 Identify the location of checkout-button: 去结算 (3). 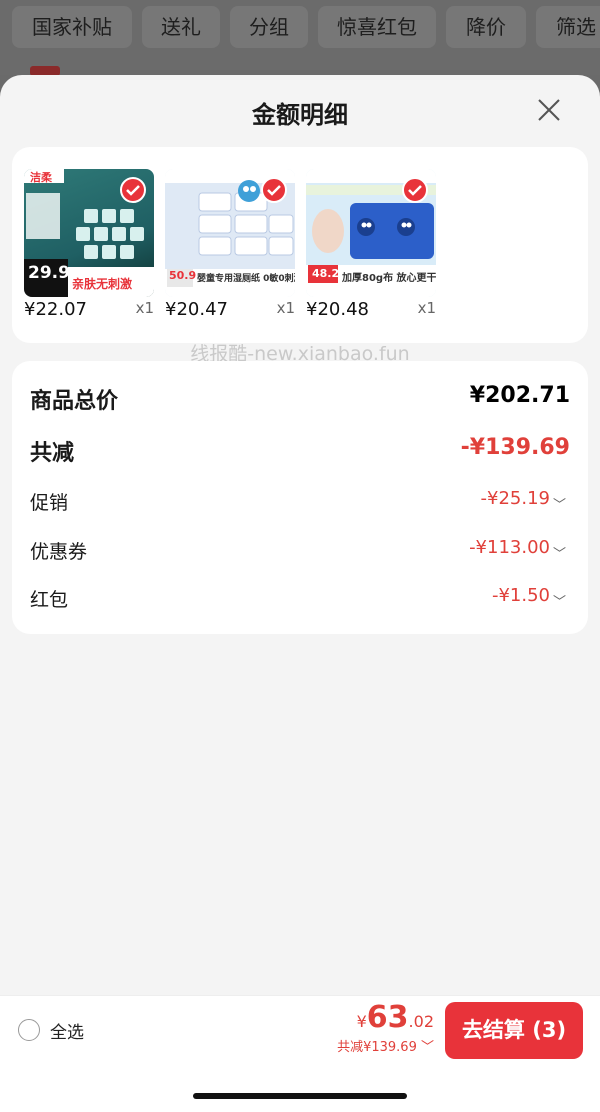
(514, 1030).